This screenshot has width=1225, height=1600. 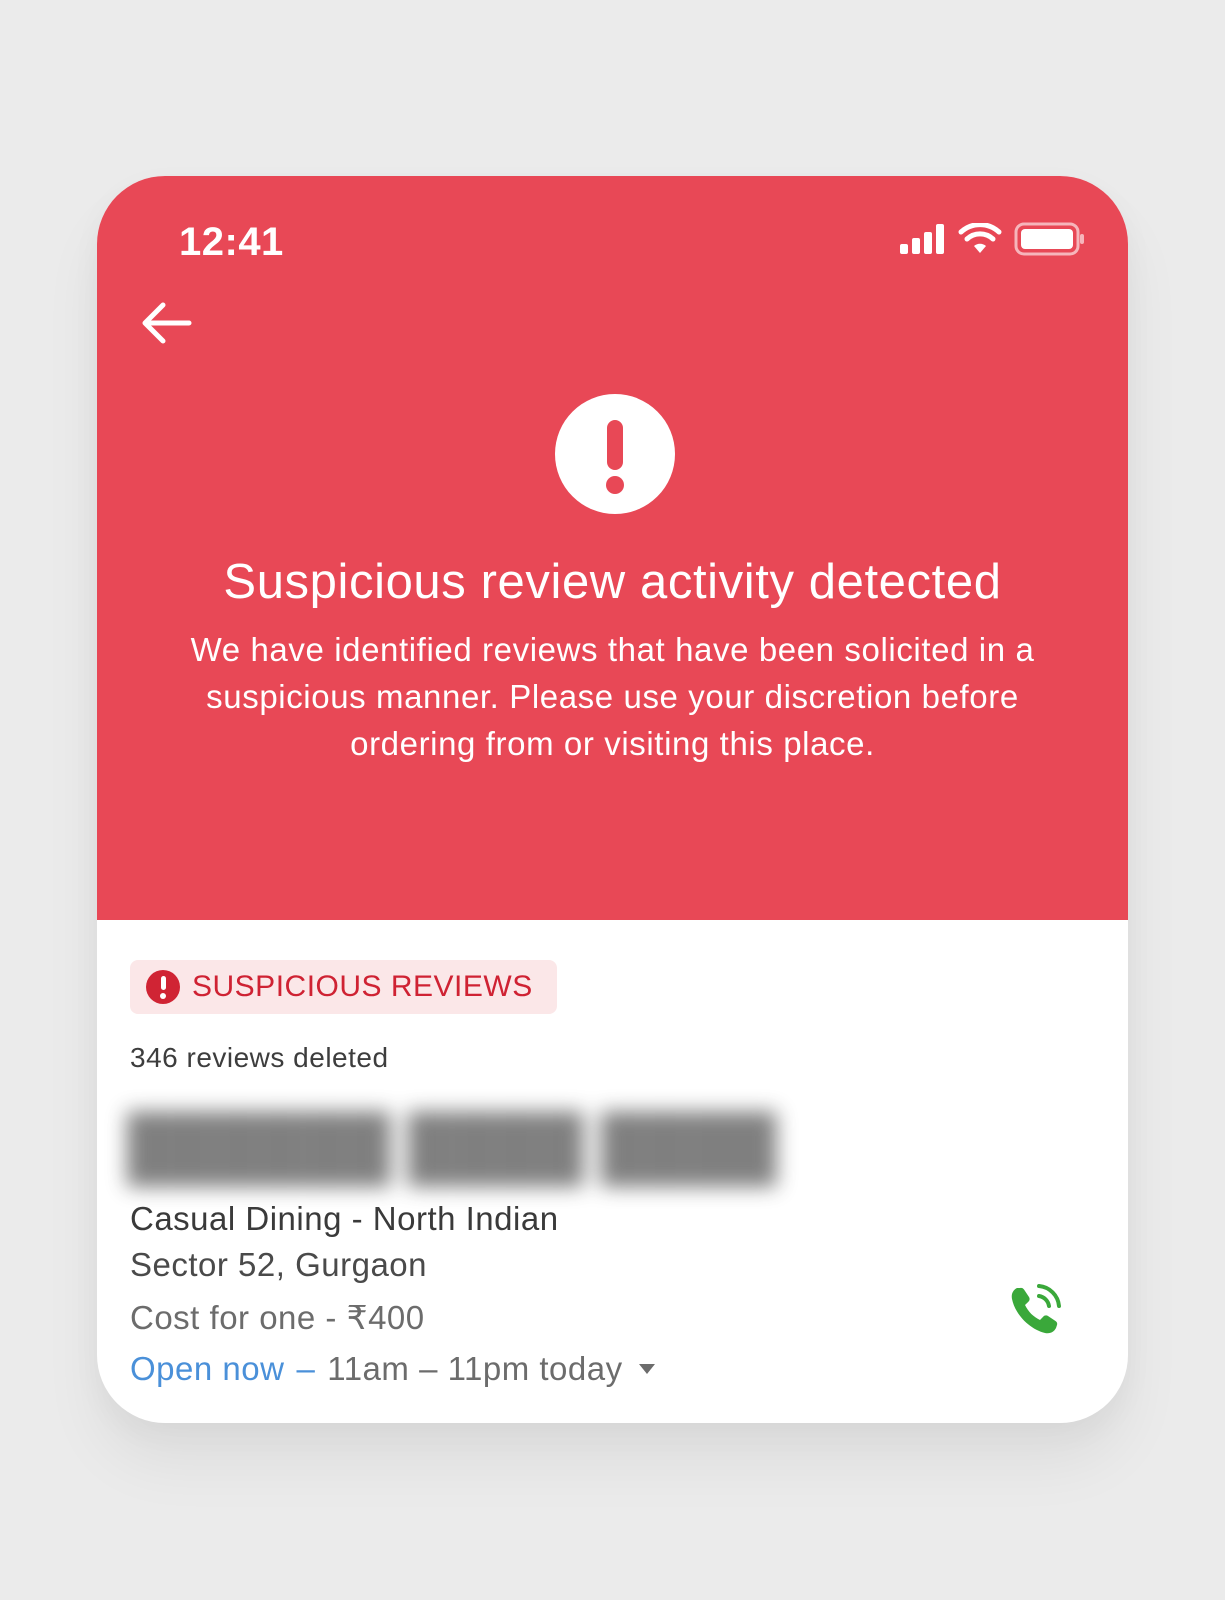 What do you see at coordinates (279, 1264) in the screenshot?
I see `locality-text: Sector 52, Gurgaon` at bounding box center [279, 1264].